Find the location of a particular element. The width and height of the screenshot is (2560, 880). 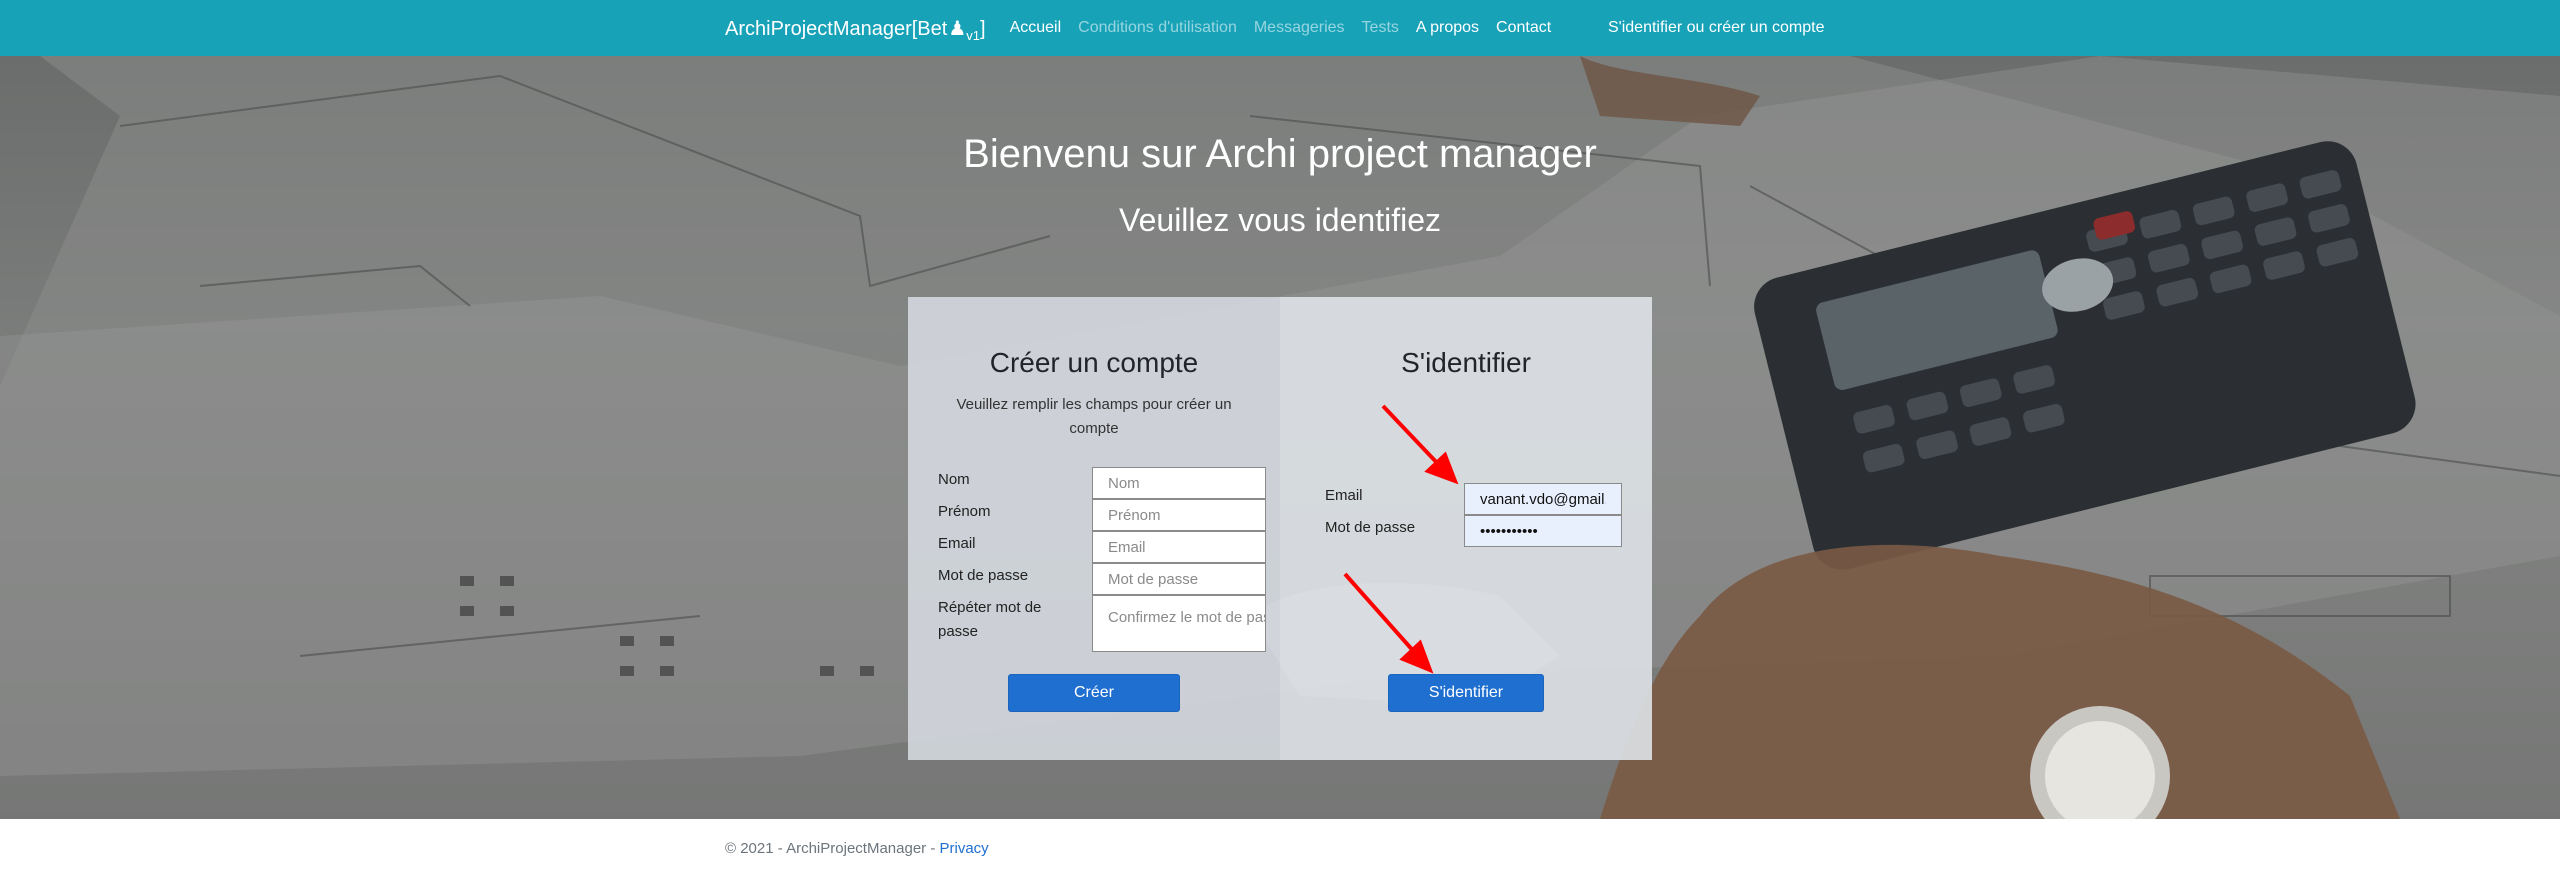

login-password-label: Mot de passe is located at coordinates (1370, 527).